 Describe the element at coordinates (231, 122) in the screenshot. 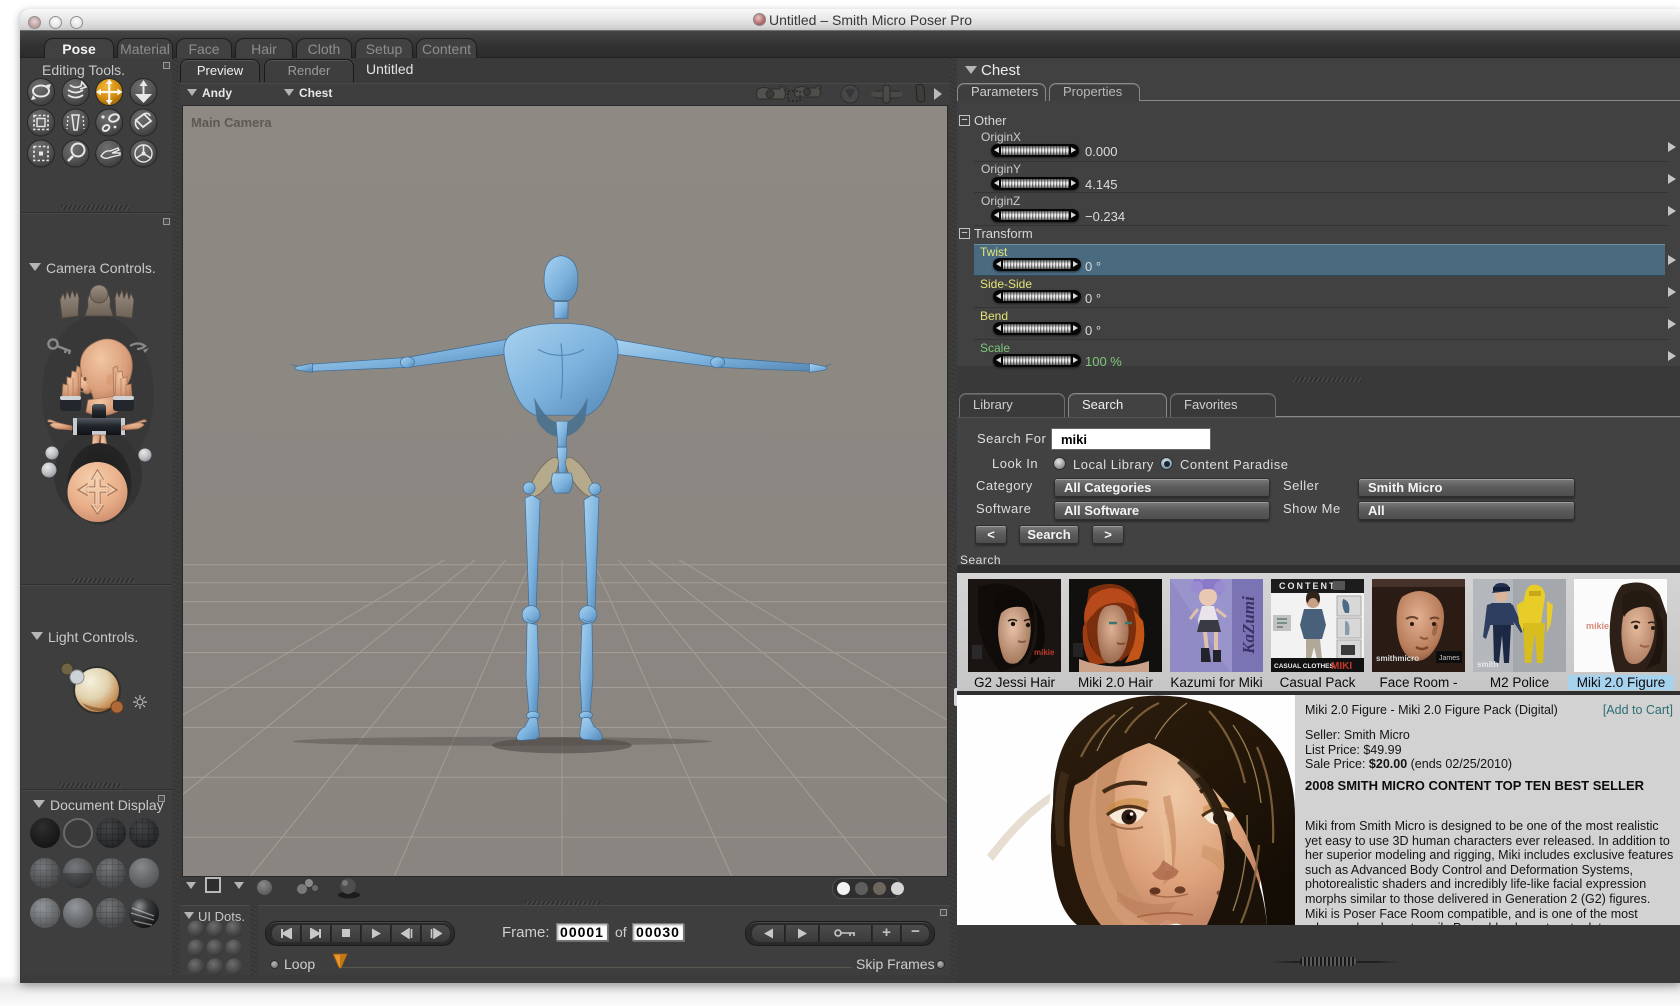

I see `svg-text: Main Camera` at that location.